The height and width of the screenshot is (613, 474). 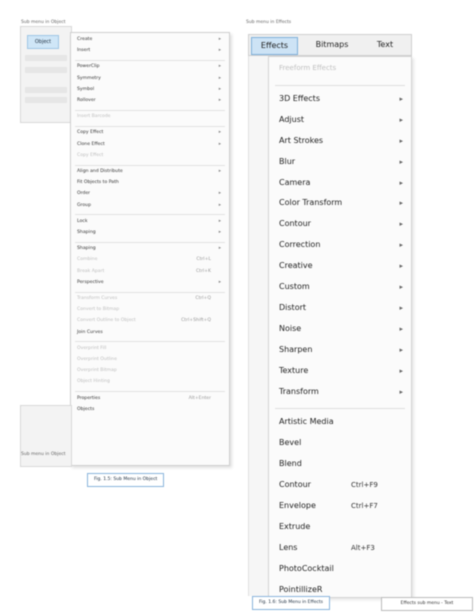 I want to click on right-item-photococktail: PhotoCocktail, so click(x=343, y=569).